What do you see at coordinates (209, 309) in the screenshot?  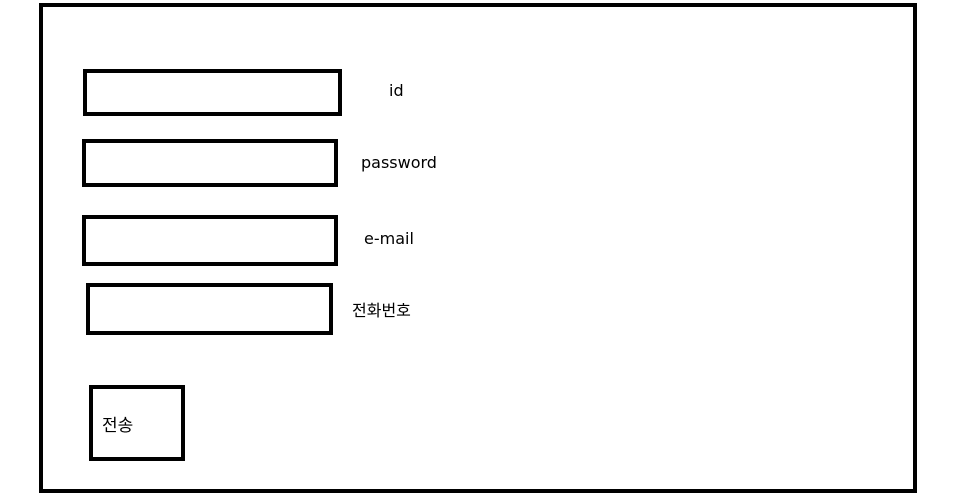 I see `phone-input` at bounding box center [209, 309].